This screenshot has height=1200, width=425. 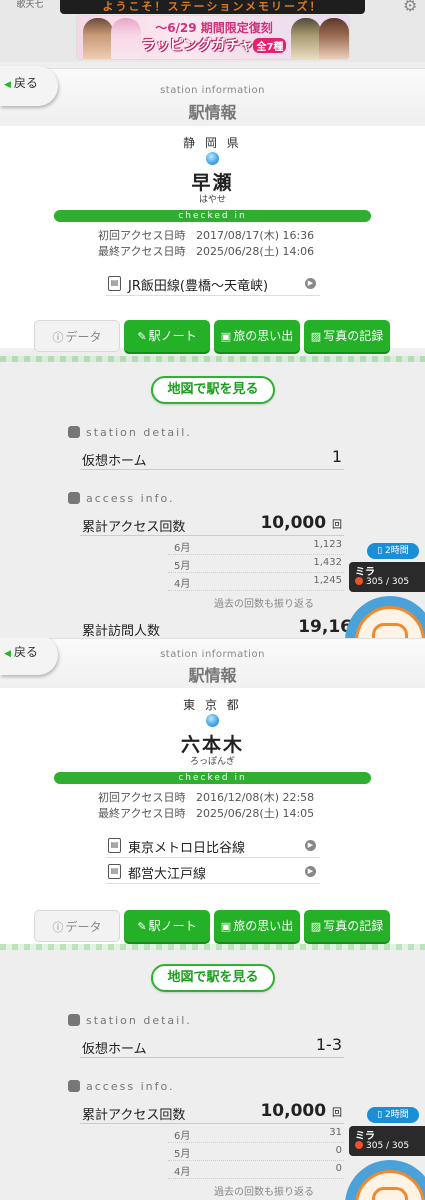 I want to click on gacha-banner: ～6/29 期間限定復刻 ラッピングガチャ 全7種, so click(x=213, y=37).